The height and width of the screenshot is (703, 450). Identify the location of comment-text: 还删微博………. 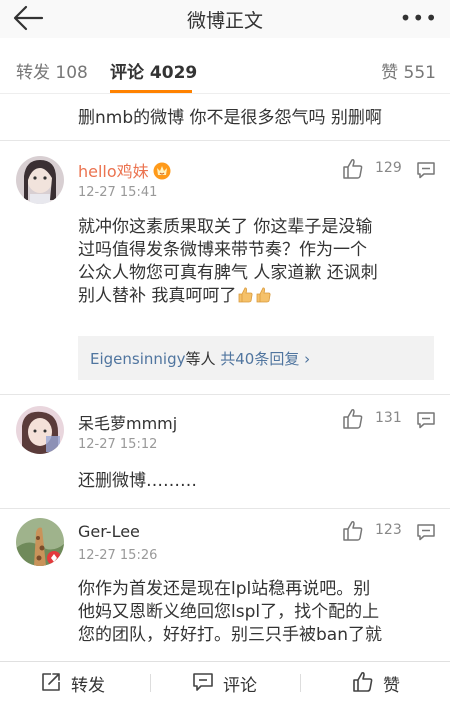
(137, 481).